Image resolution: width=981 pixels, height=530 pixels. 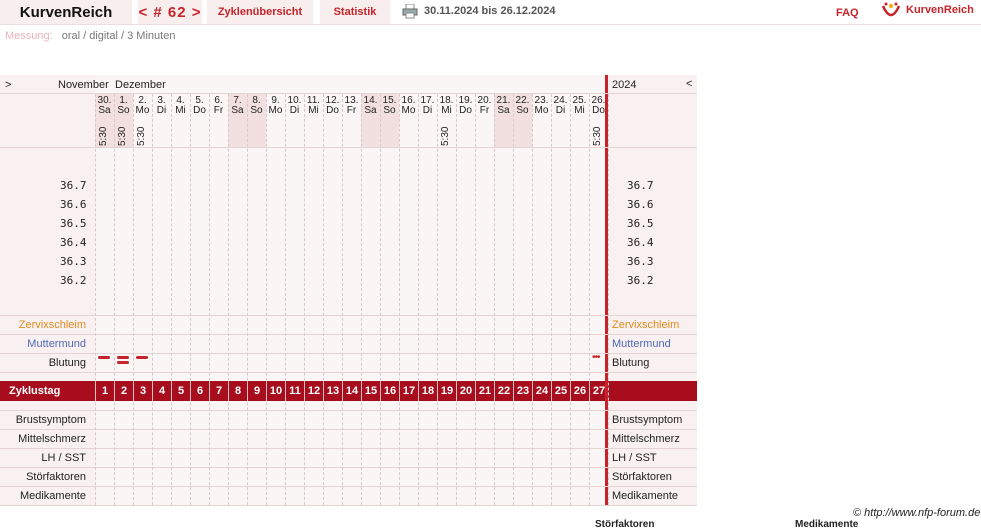 I want to click on date-range: 30.11.2024 bis 26.12.2024, so click(x=490, y=11).